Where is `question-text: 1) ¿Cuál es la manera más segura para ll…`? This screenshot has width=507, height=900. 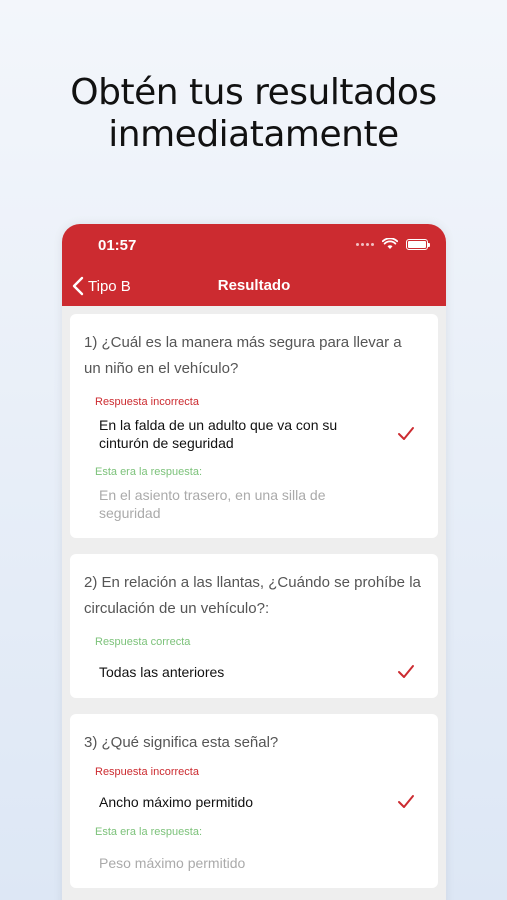
question-text: 1) ¿Cuál es la manera más segura para ll… is located at coordinates (243, 355).